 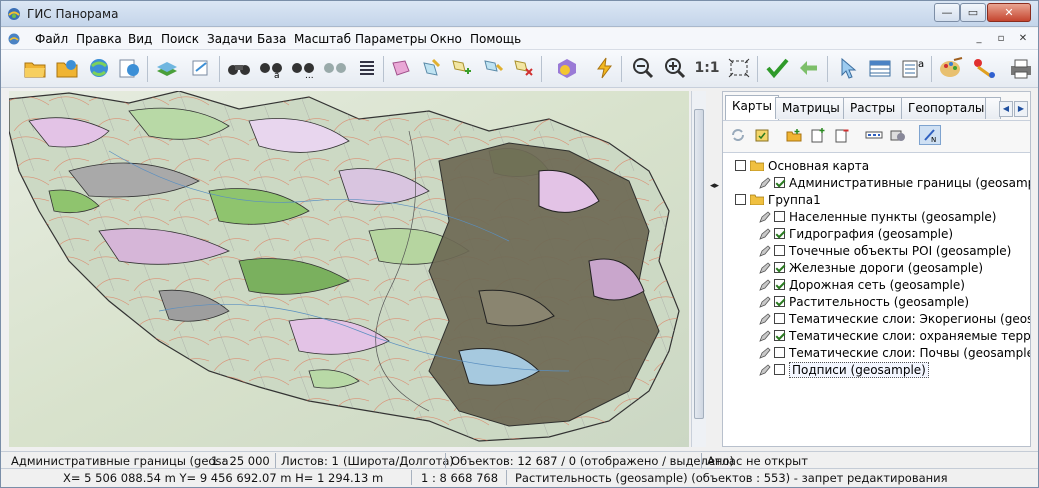 I want to click on refresh-icon, so click(x=738, y=135).